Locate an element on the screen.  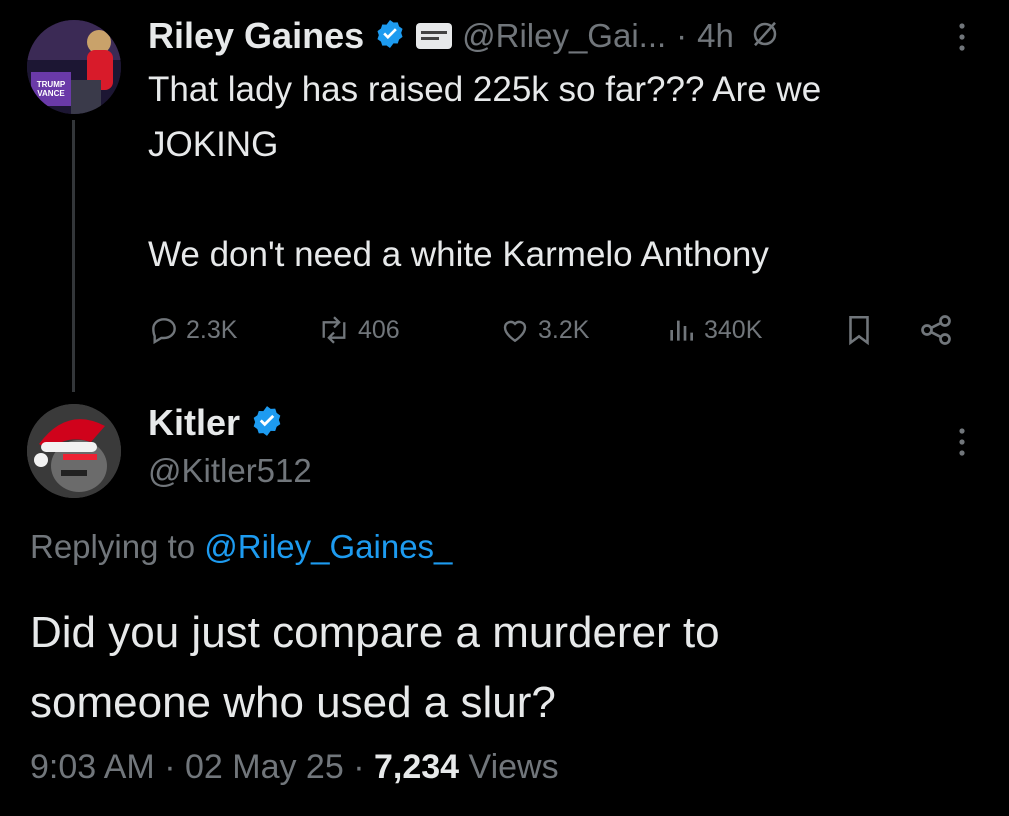
reply-count: 2.3K is located at coordinates (212, 329).